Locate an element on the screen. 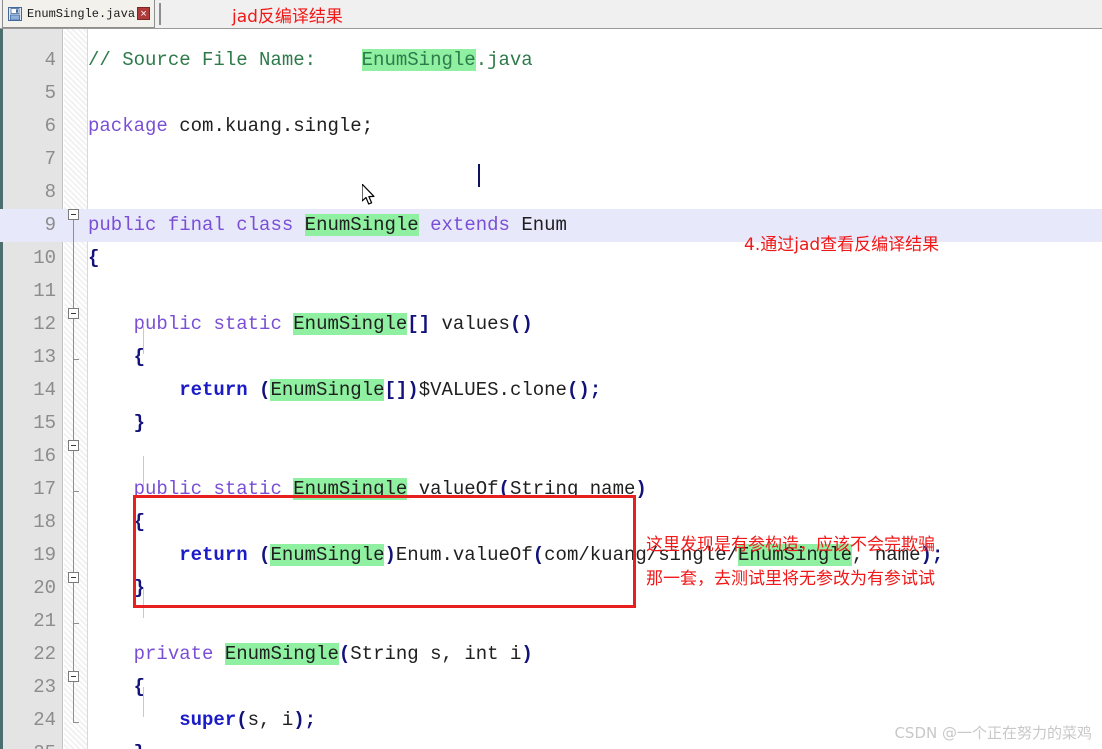 Image resolution: width=1102 pixels, height=749 pixels. line-number: 24 is located at coordinates (44, 720).